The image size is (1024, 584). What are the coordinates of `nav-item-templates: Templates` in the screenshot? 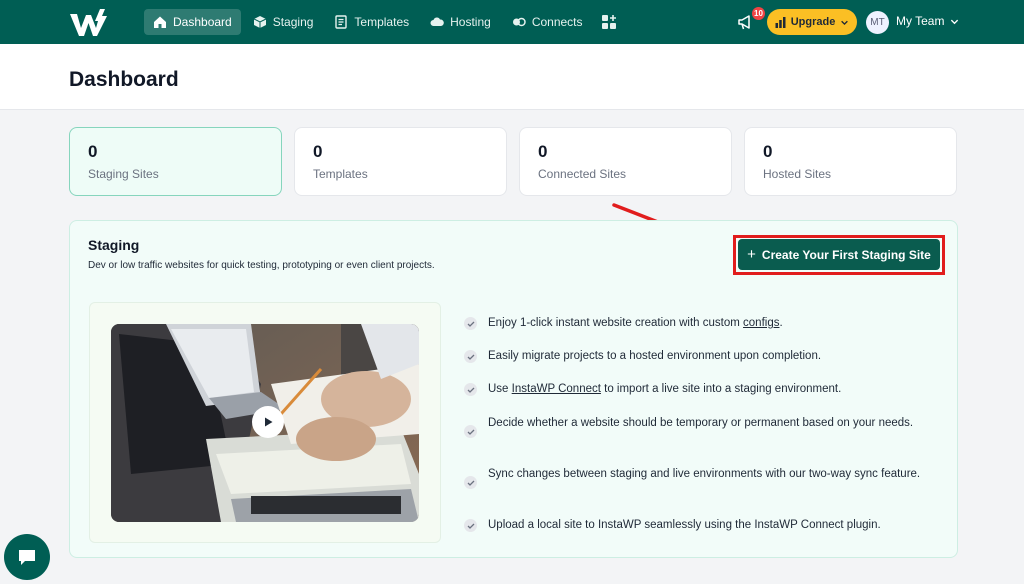 It's located at (371, 22).